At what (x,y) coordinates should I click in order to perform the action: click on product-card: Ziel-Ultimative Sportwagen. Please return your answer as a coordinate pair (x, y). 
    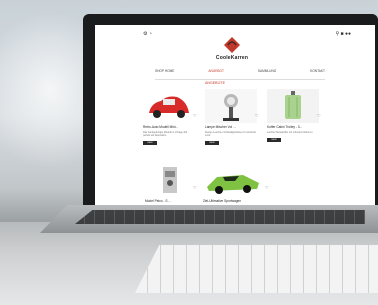
    Looking at the image, I should click on (233, 183).